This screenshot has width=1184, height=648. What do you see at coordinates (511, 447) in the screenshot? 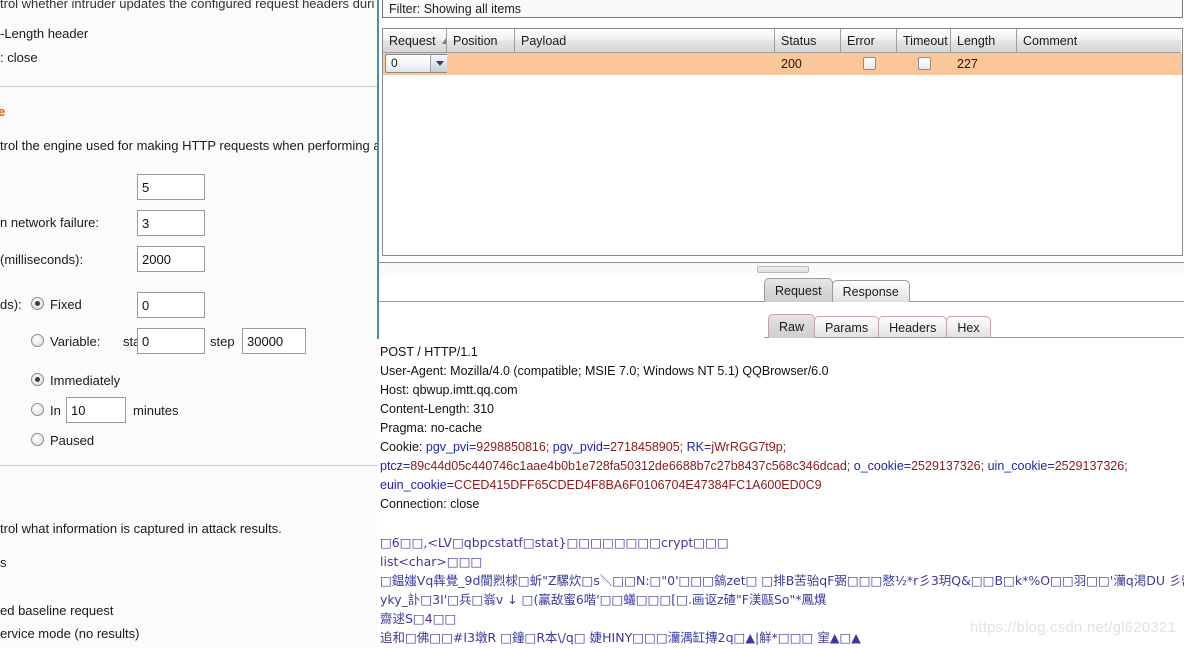
I see `cookie-value-pgv-pvi: 9298850816` at bounding box center [511, 447].